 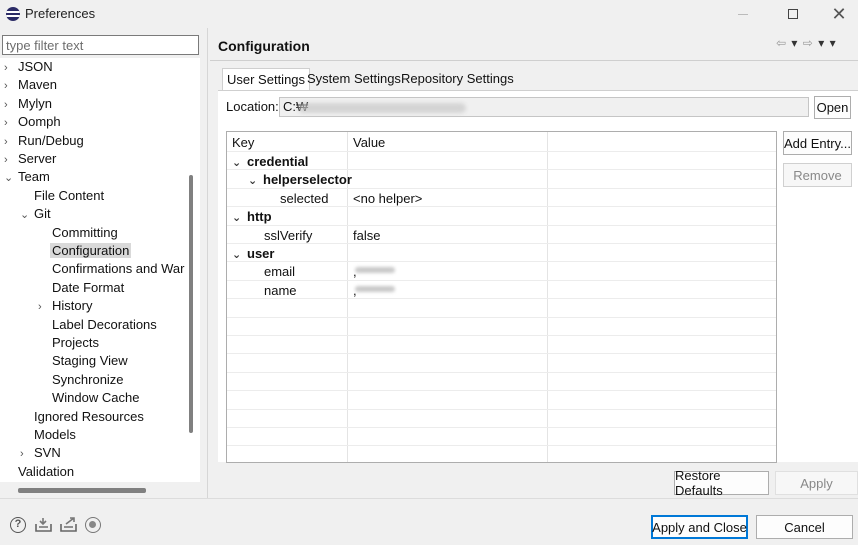 I want to click on tab-system-settings: System Settings, so click(x=354, y=79).